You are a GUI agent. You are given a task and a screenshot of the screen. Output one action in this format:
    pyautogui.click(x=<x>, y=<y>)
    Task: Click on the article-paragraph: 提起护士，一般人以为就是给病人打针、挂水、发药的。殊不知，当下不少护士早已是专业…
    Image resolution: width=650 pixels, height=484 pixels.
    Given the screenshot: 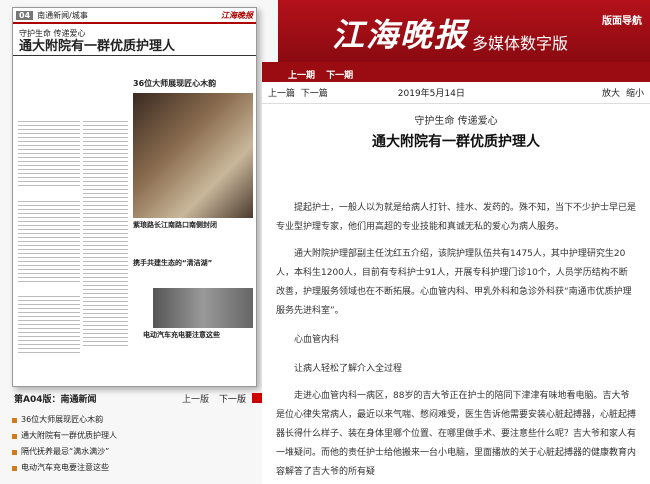 What is the action you would take?
    pyautogui.click(x=456, y=217)
    